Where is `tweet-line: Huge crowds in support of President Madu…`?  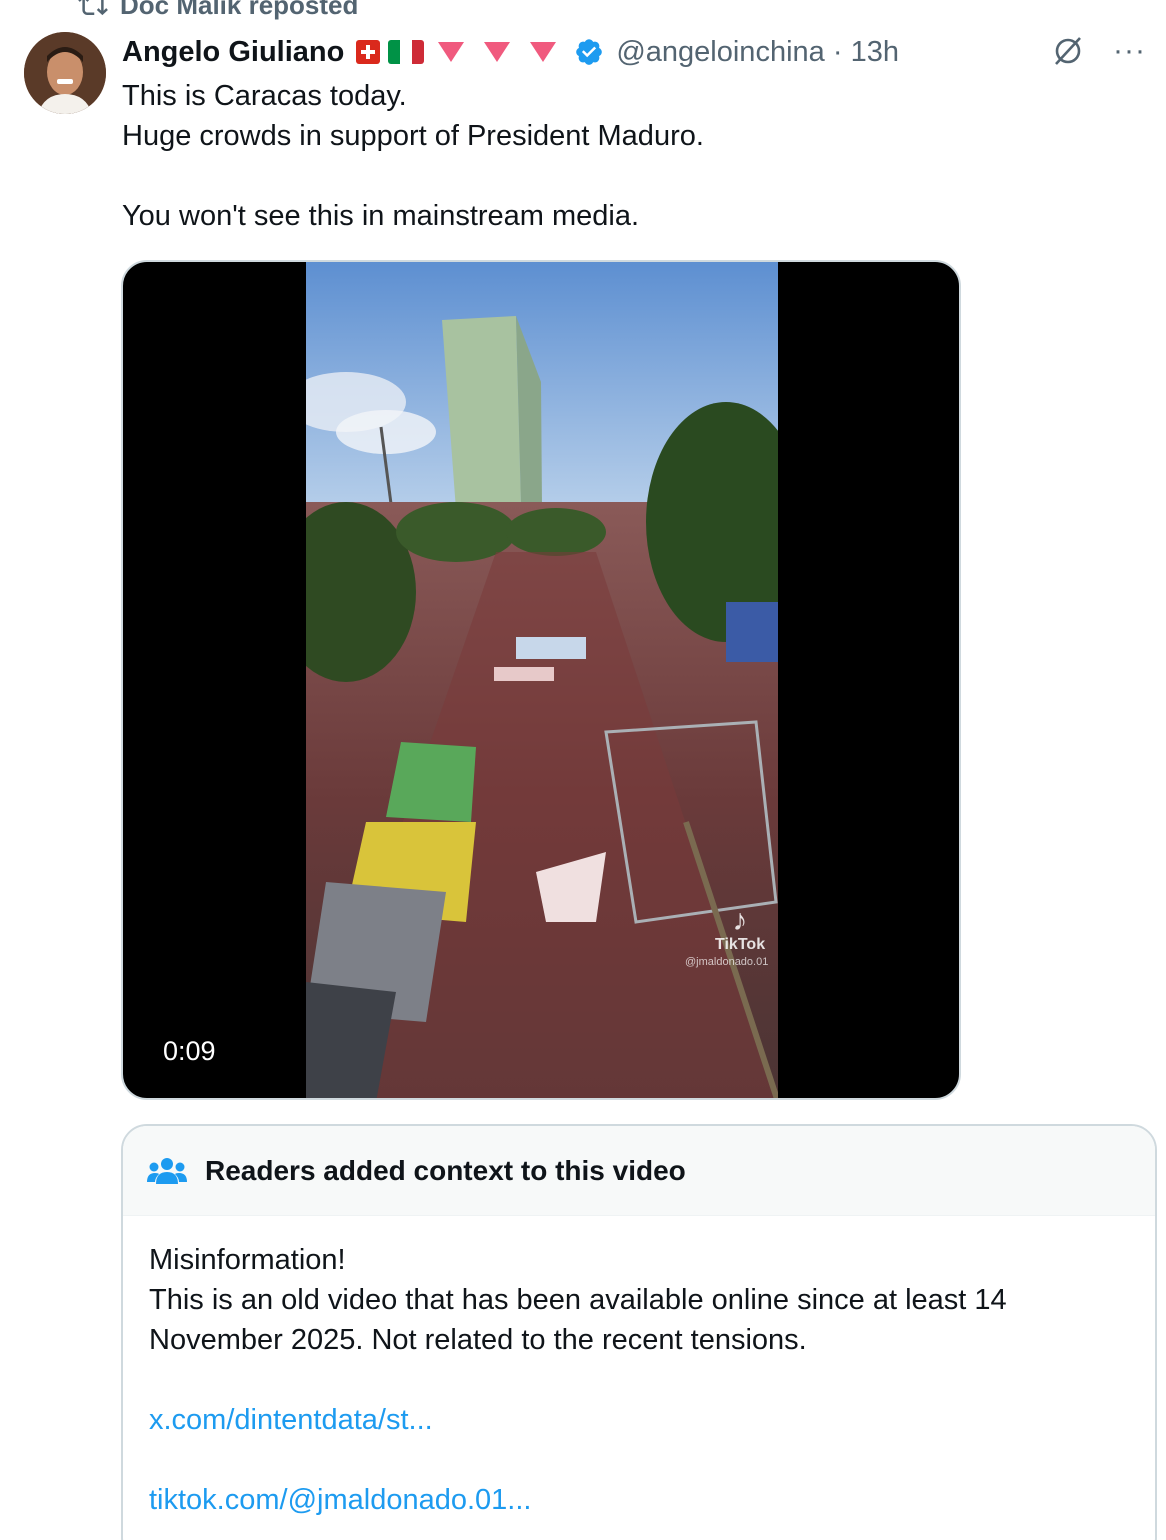 tweet-line: Huge crowds in support of President Madu… is located at coordinates (413, 136).